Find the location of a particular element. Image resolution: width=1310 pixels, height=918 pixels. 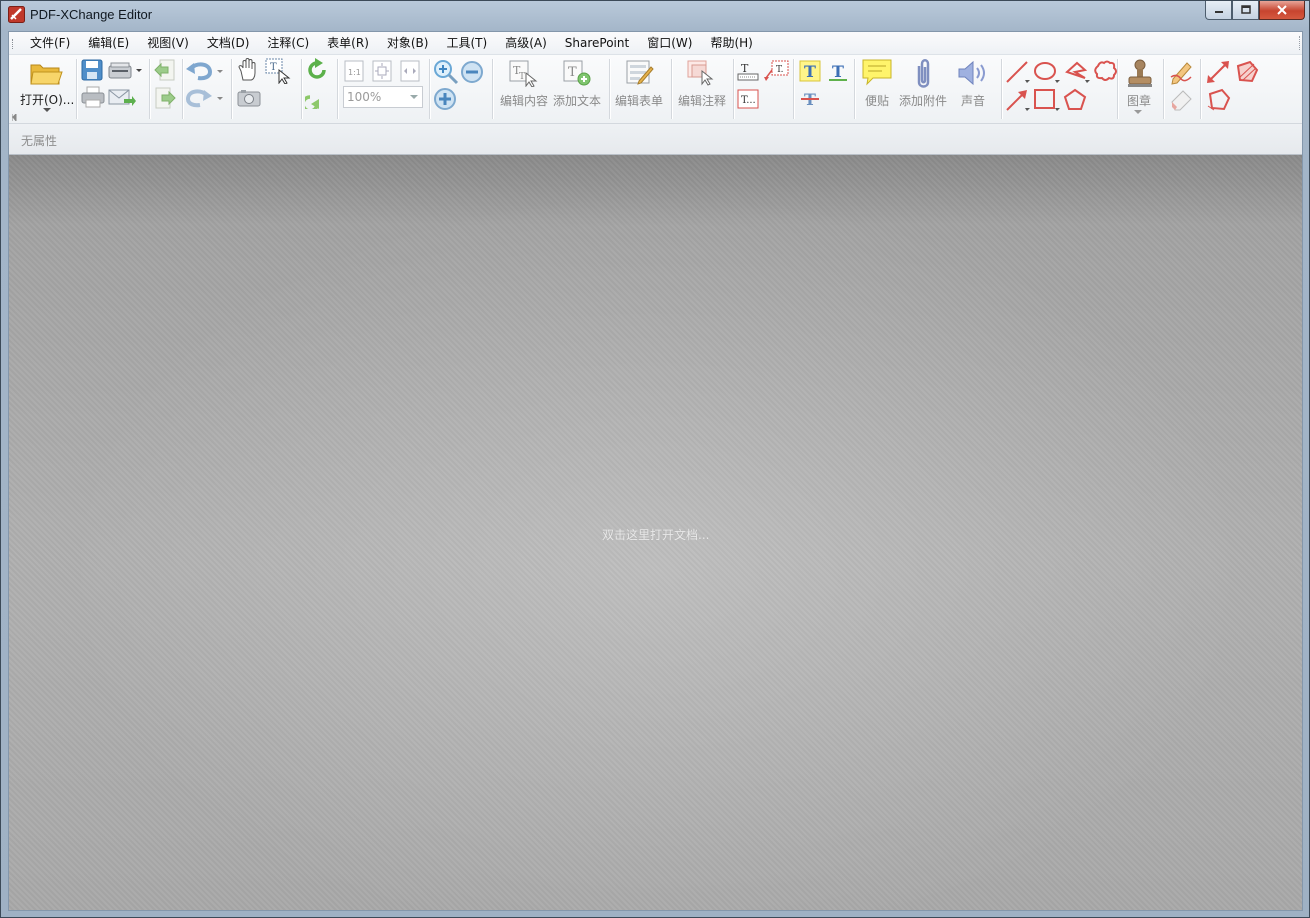

snapshot-button is located at coordinates (249, 98).